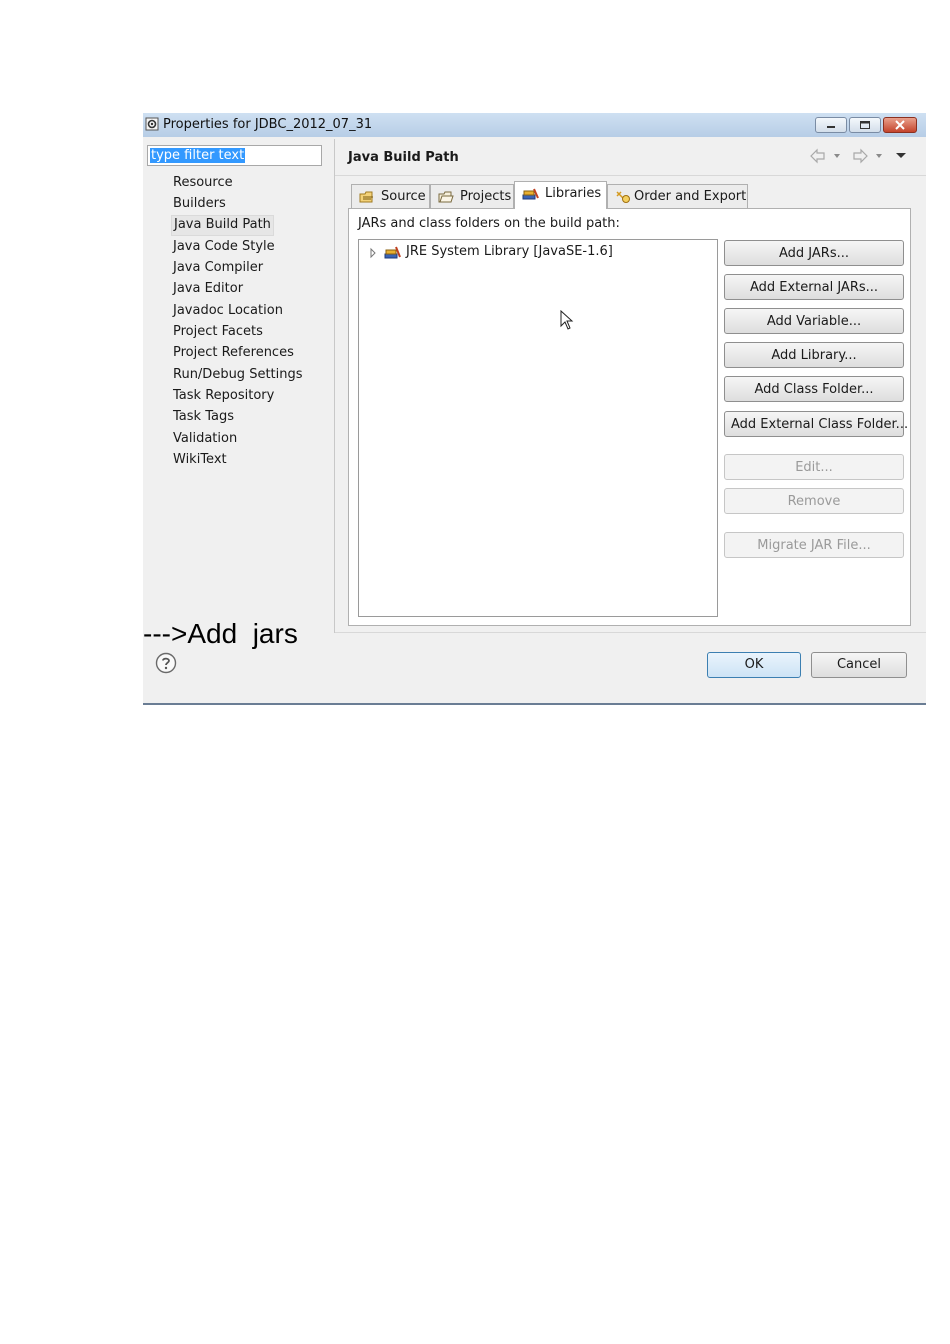  I want to click on maximize-icon, so click(865, 125).